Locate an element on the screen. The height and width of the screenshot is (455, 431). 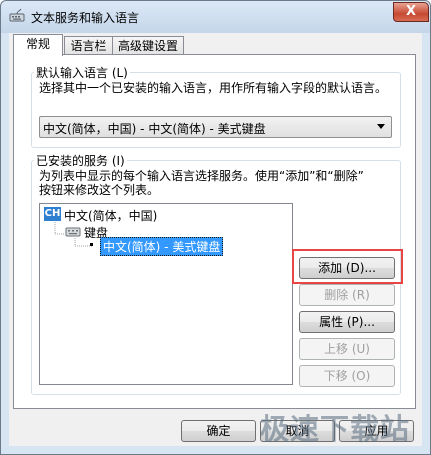
installed-services-description-line2: 按钮来修改这个列表。 is located at coordinates (99, 190).